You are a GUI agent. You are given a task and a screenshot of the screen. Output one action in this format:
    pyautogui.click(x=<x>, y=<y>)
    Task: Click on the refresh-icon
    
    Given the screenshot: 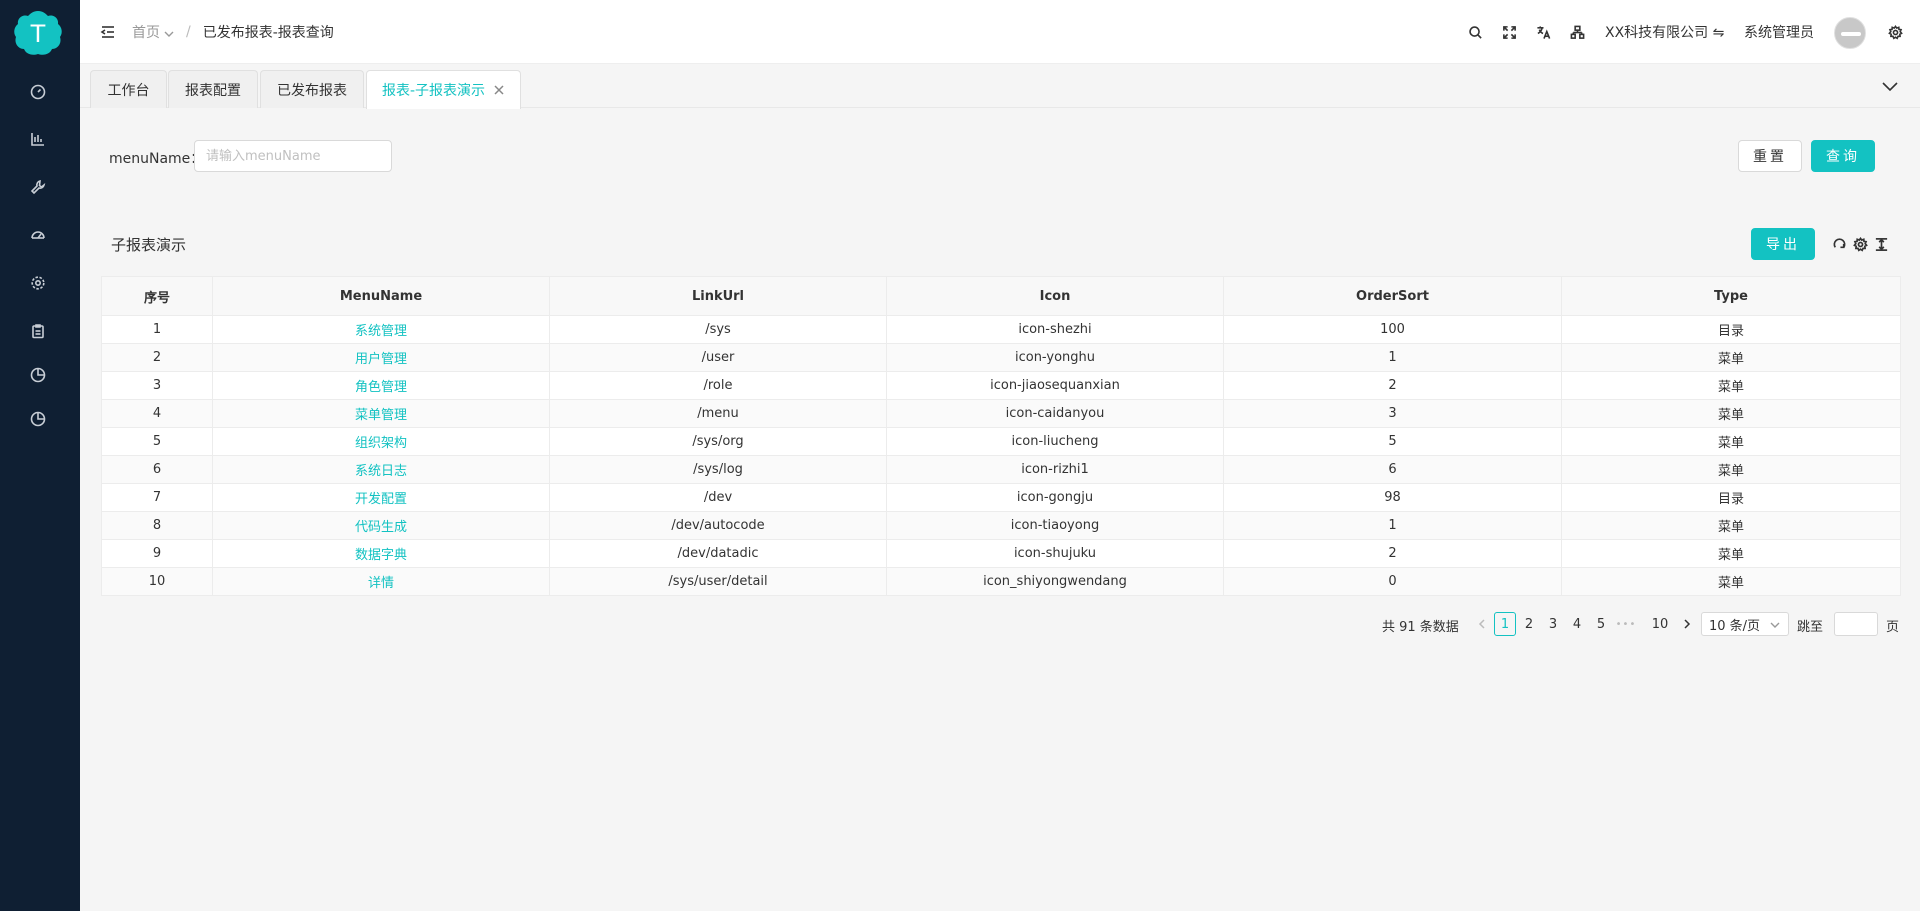 What is the action you would take?
    pyautogui.click(x=1839, y=244)
    